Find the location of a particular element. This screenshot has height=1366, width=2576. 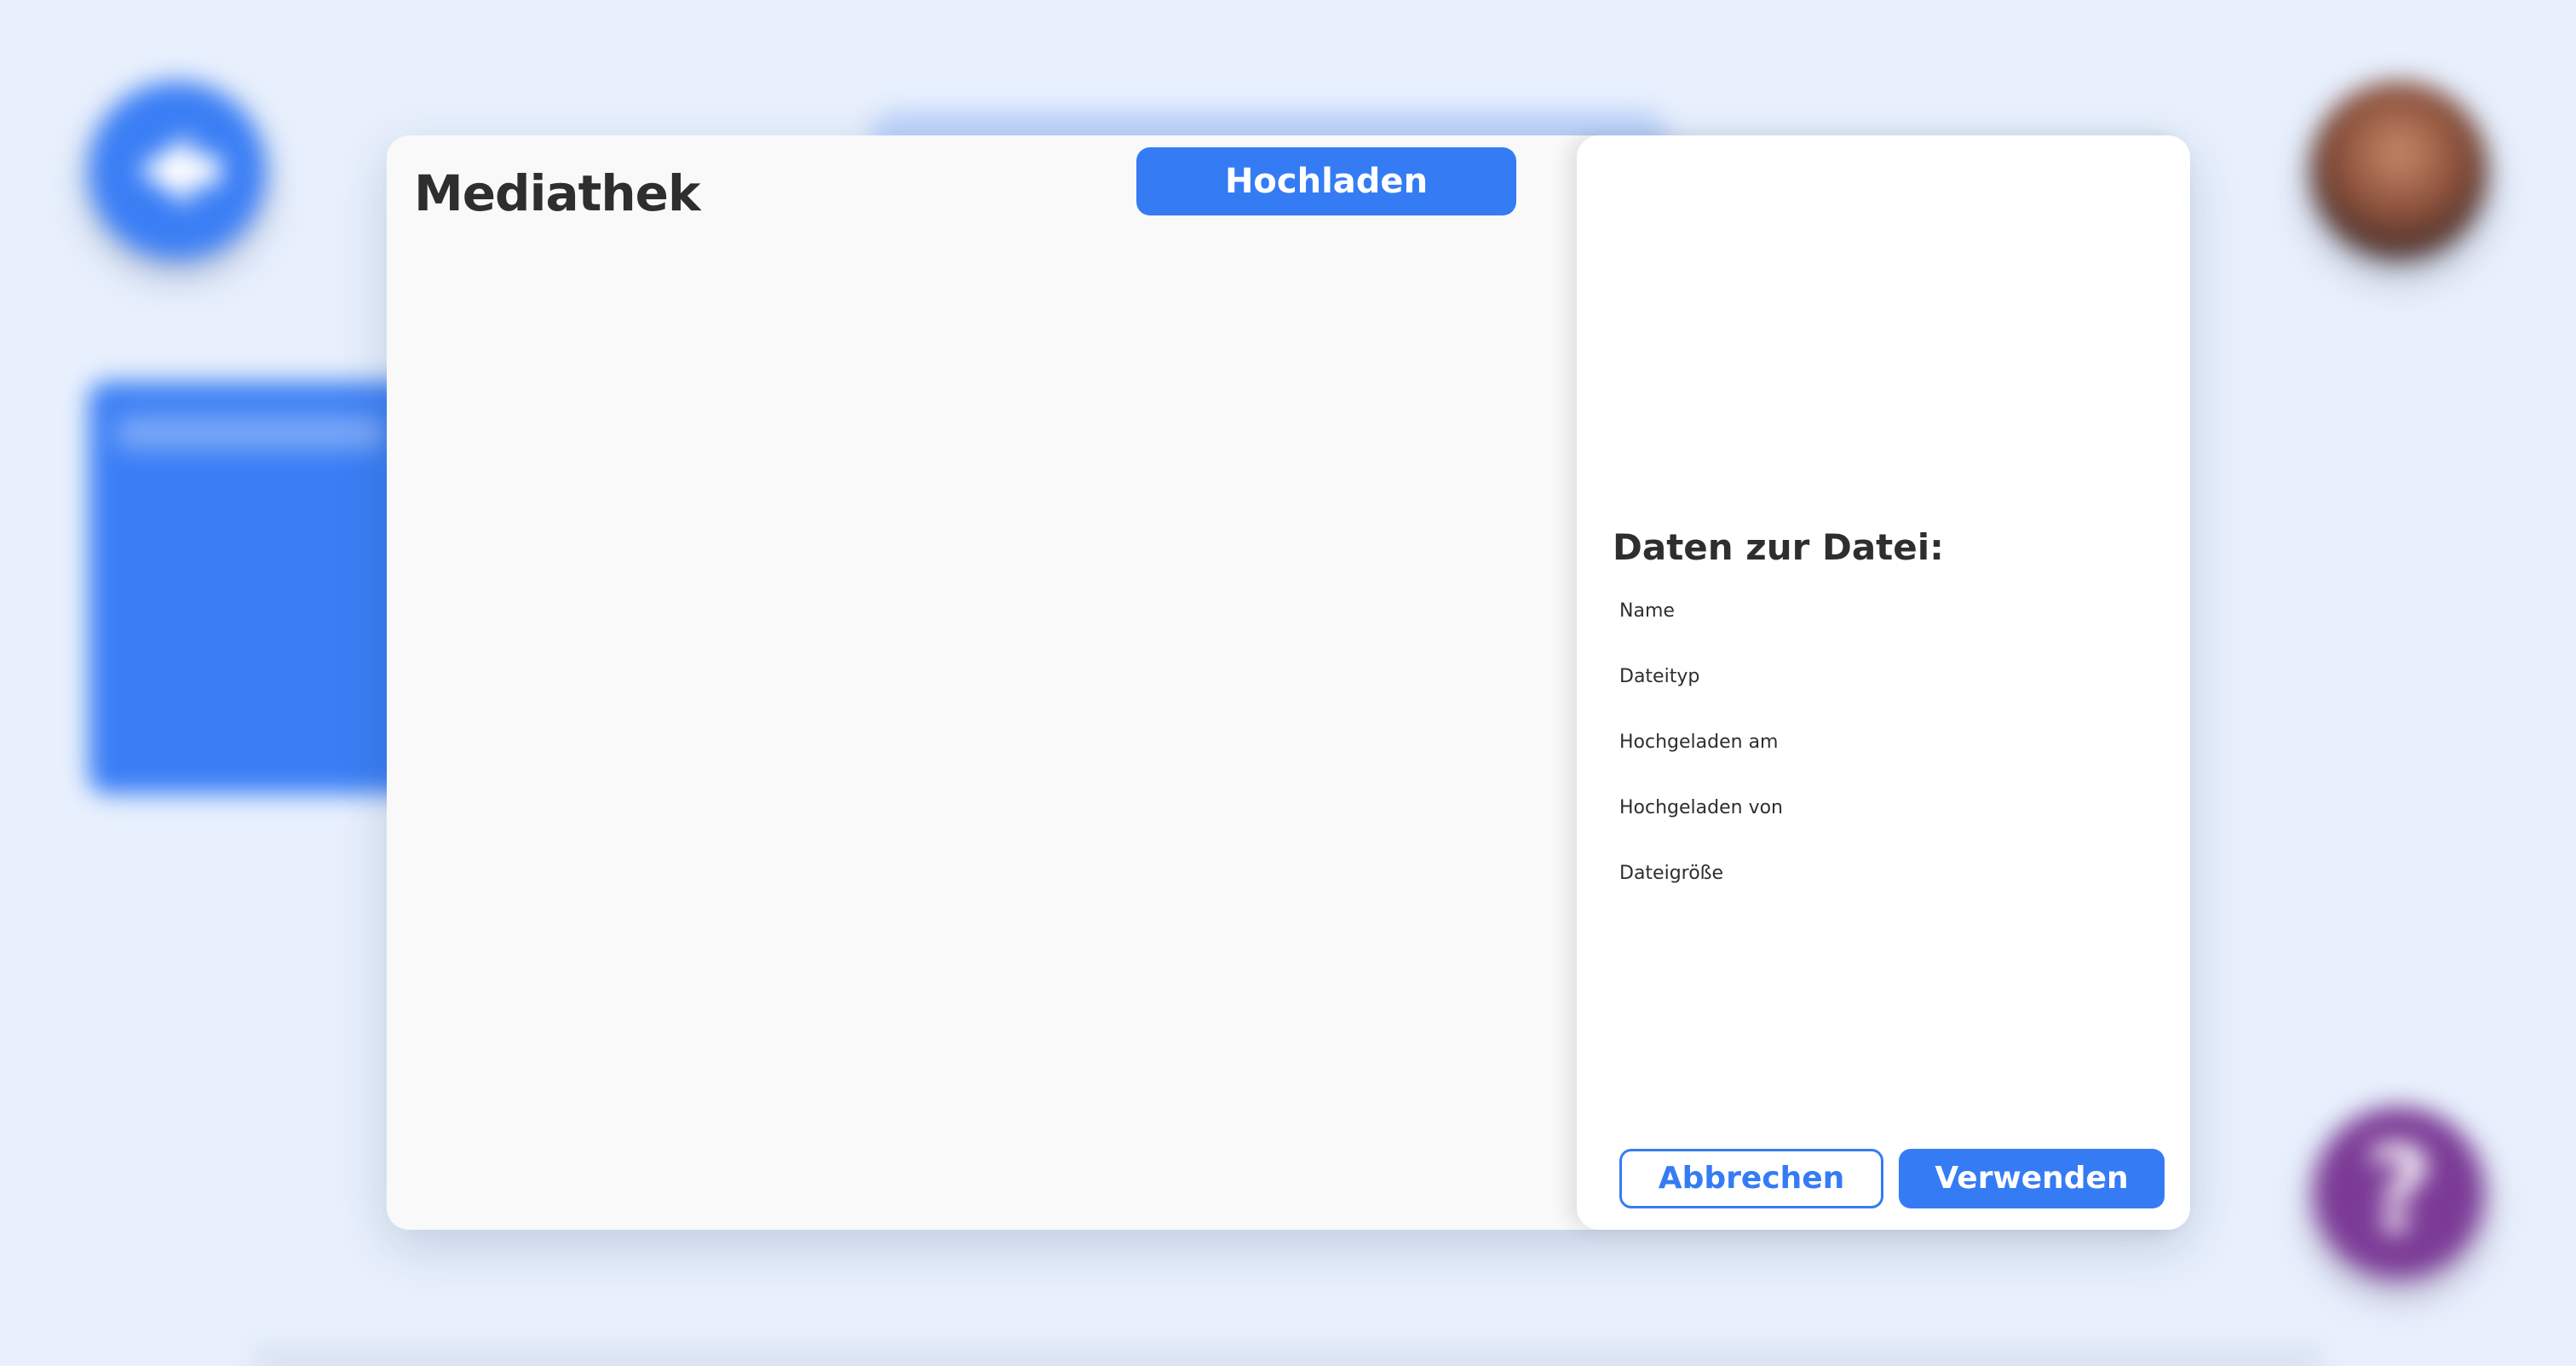

field-name-label: Name is located at coordinates (1647, 611).